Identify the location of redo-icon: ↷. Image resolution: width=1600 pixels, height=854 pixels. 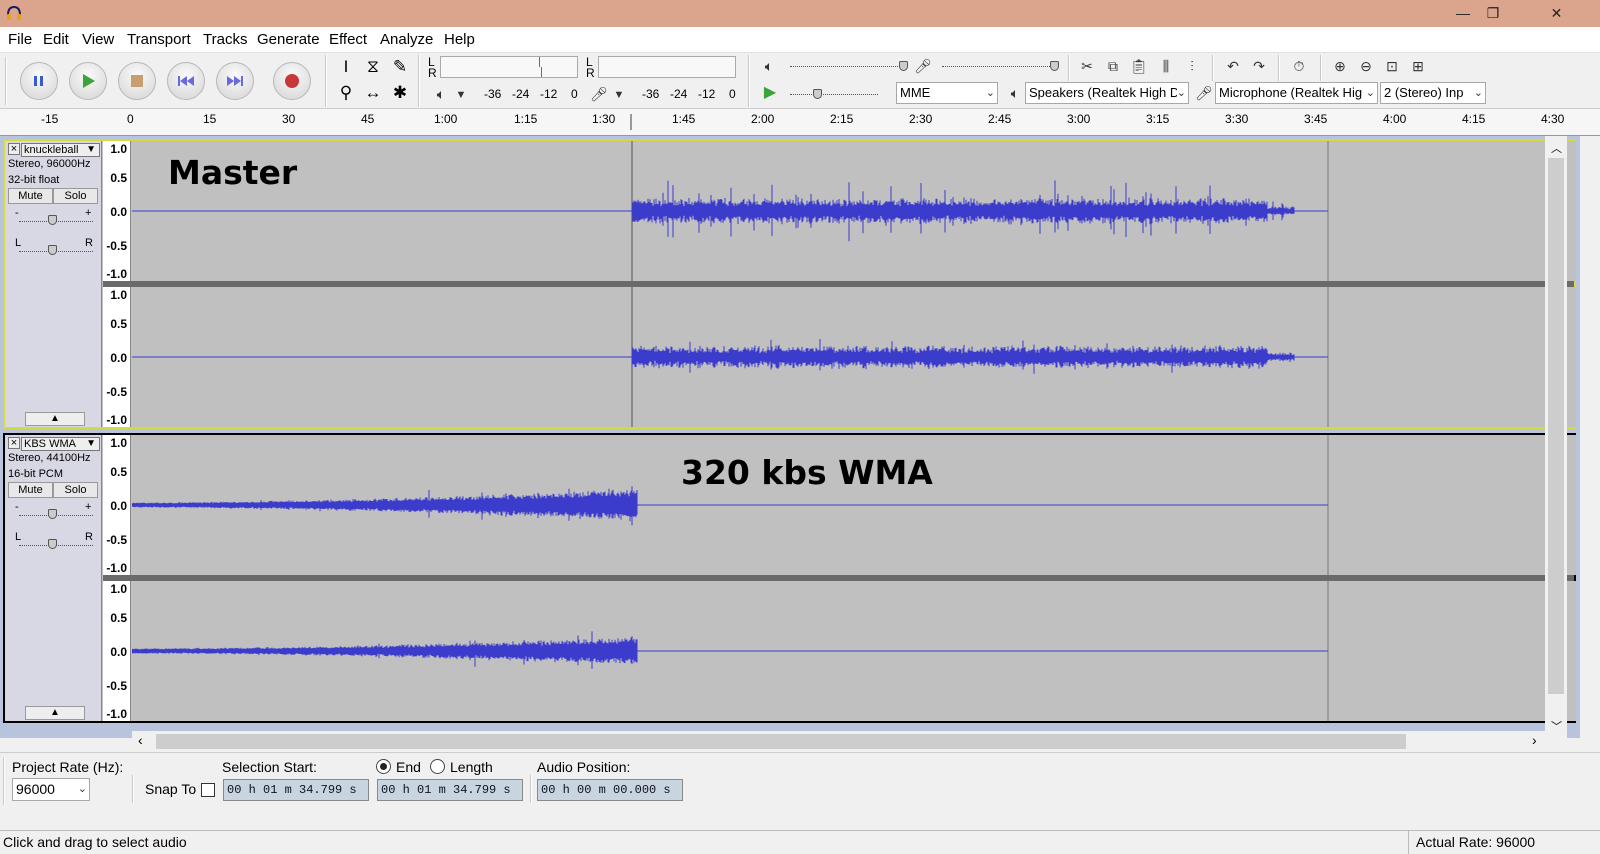
(1259, 66).